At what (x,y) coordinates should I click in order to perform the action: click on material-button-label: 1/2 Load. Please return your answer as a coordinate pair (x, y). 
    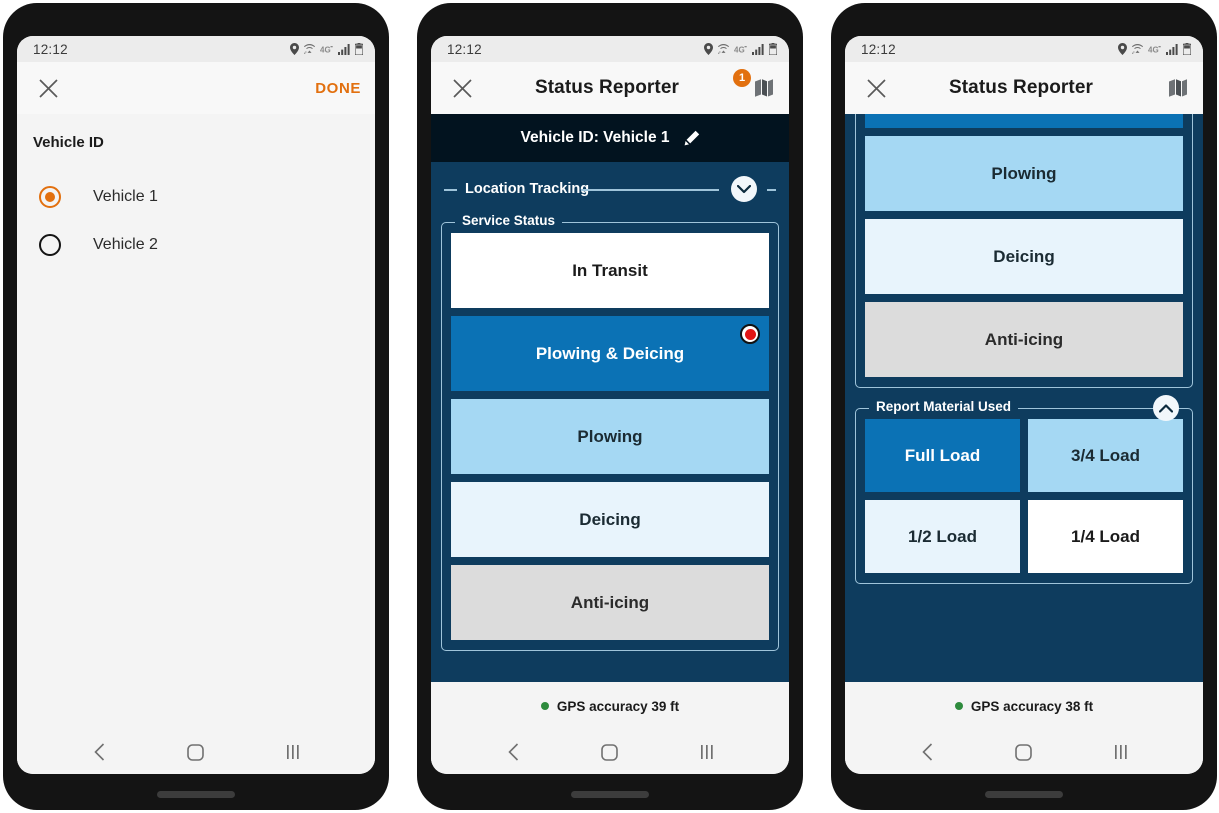
    Looking at the image, I should click on (942, 536).